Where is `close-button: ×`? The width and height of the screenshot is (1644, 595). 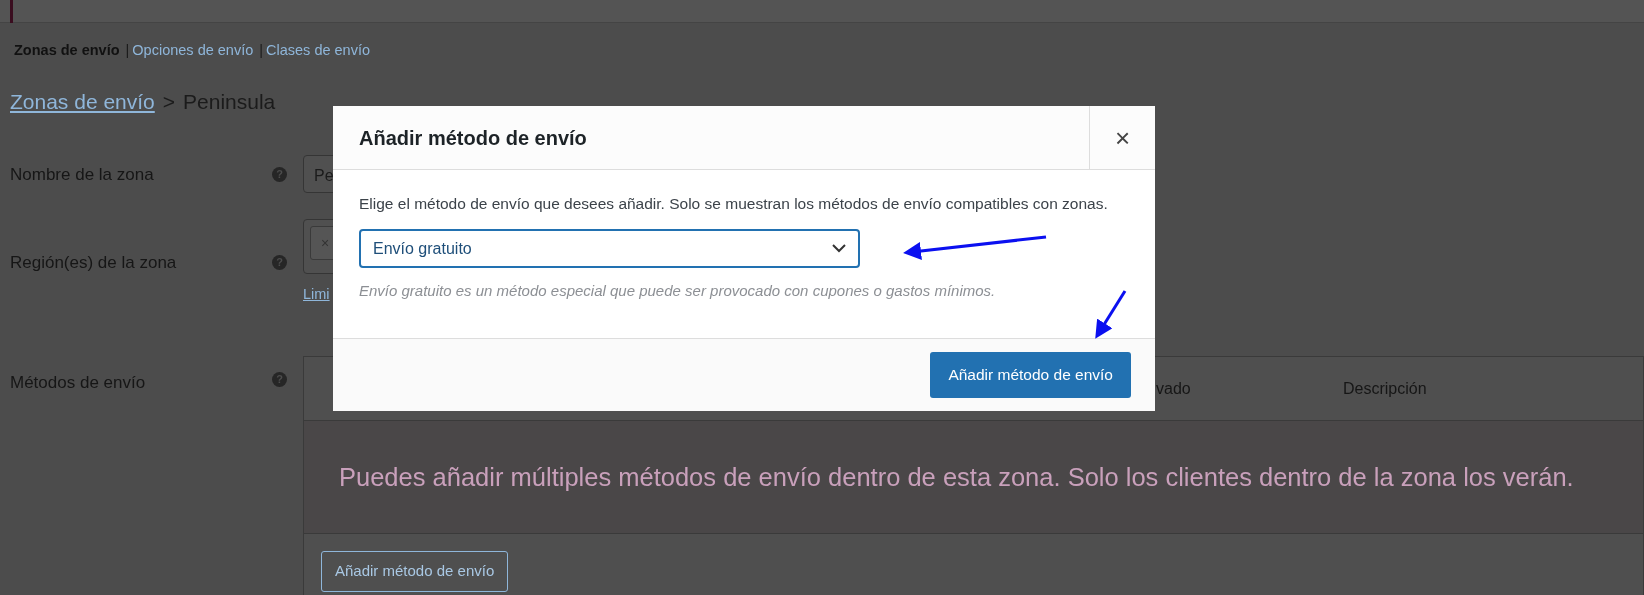 close-button: × is located at coordinates (1122, 137).